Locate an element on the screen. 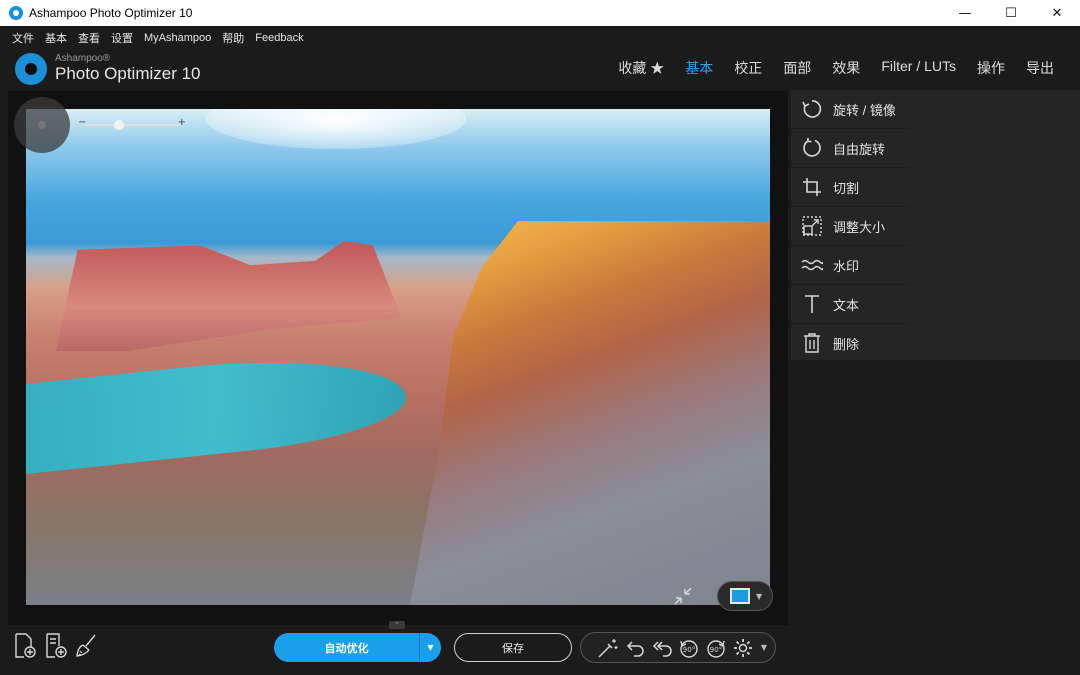 This screenshot has width=1080, height=675. quick-tools: 90° 90° ▼ is located at coordinates (678, 647).